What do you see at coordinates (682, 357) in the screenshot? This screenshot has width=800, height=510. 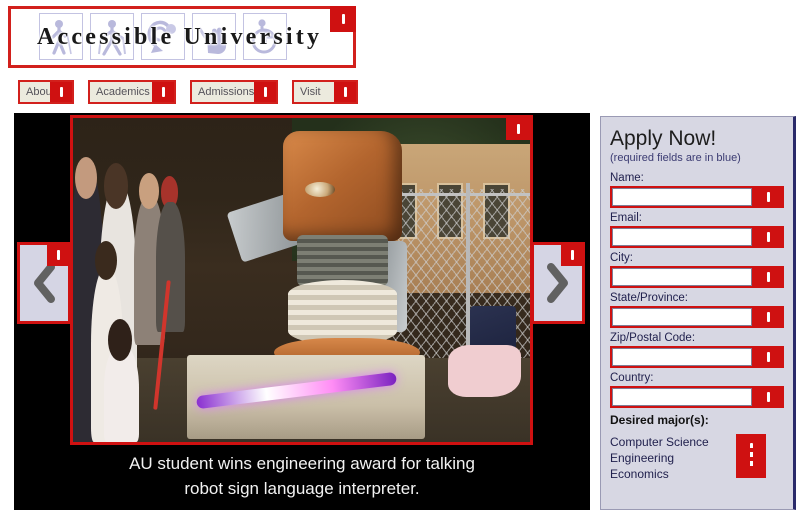 I see `input-zip` at bounding box center [682, 357].